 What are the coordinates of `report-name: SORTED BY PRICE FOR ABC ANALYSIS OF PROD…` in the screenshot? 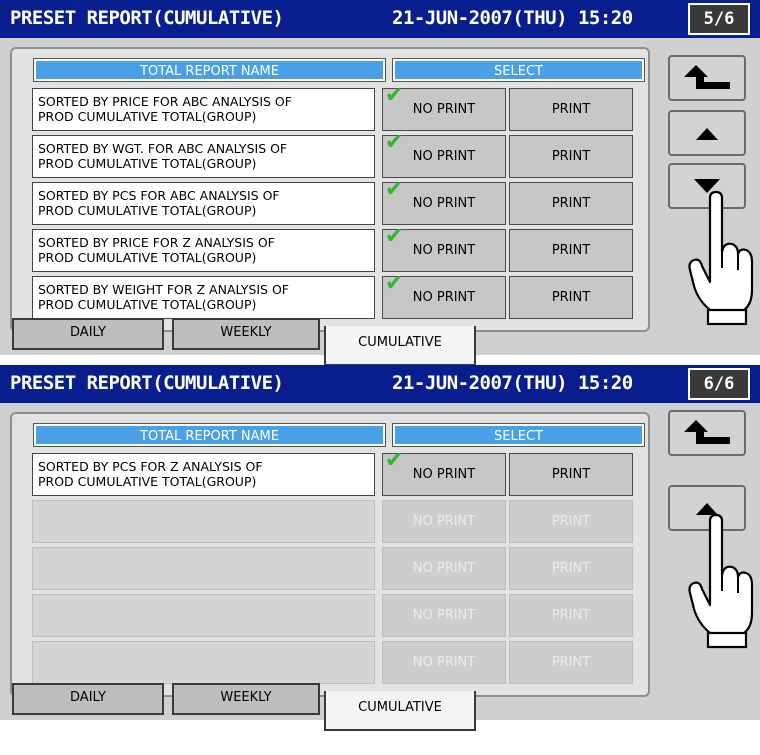 It's located at (203, 109).